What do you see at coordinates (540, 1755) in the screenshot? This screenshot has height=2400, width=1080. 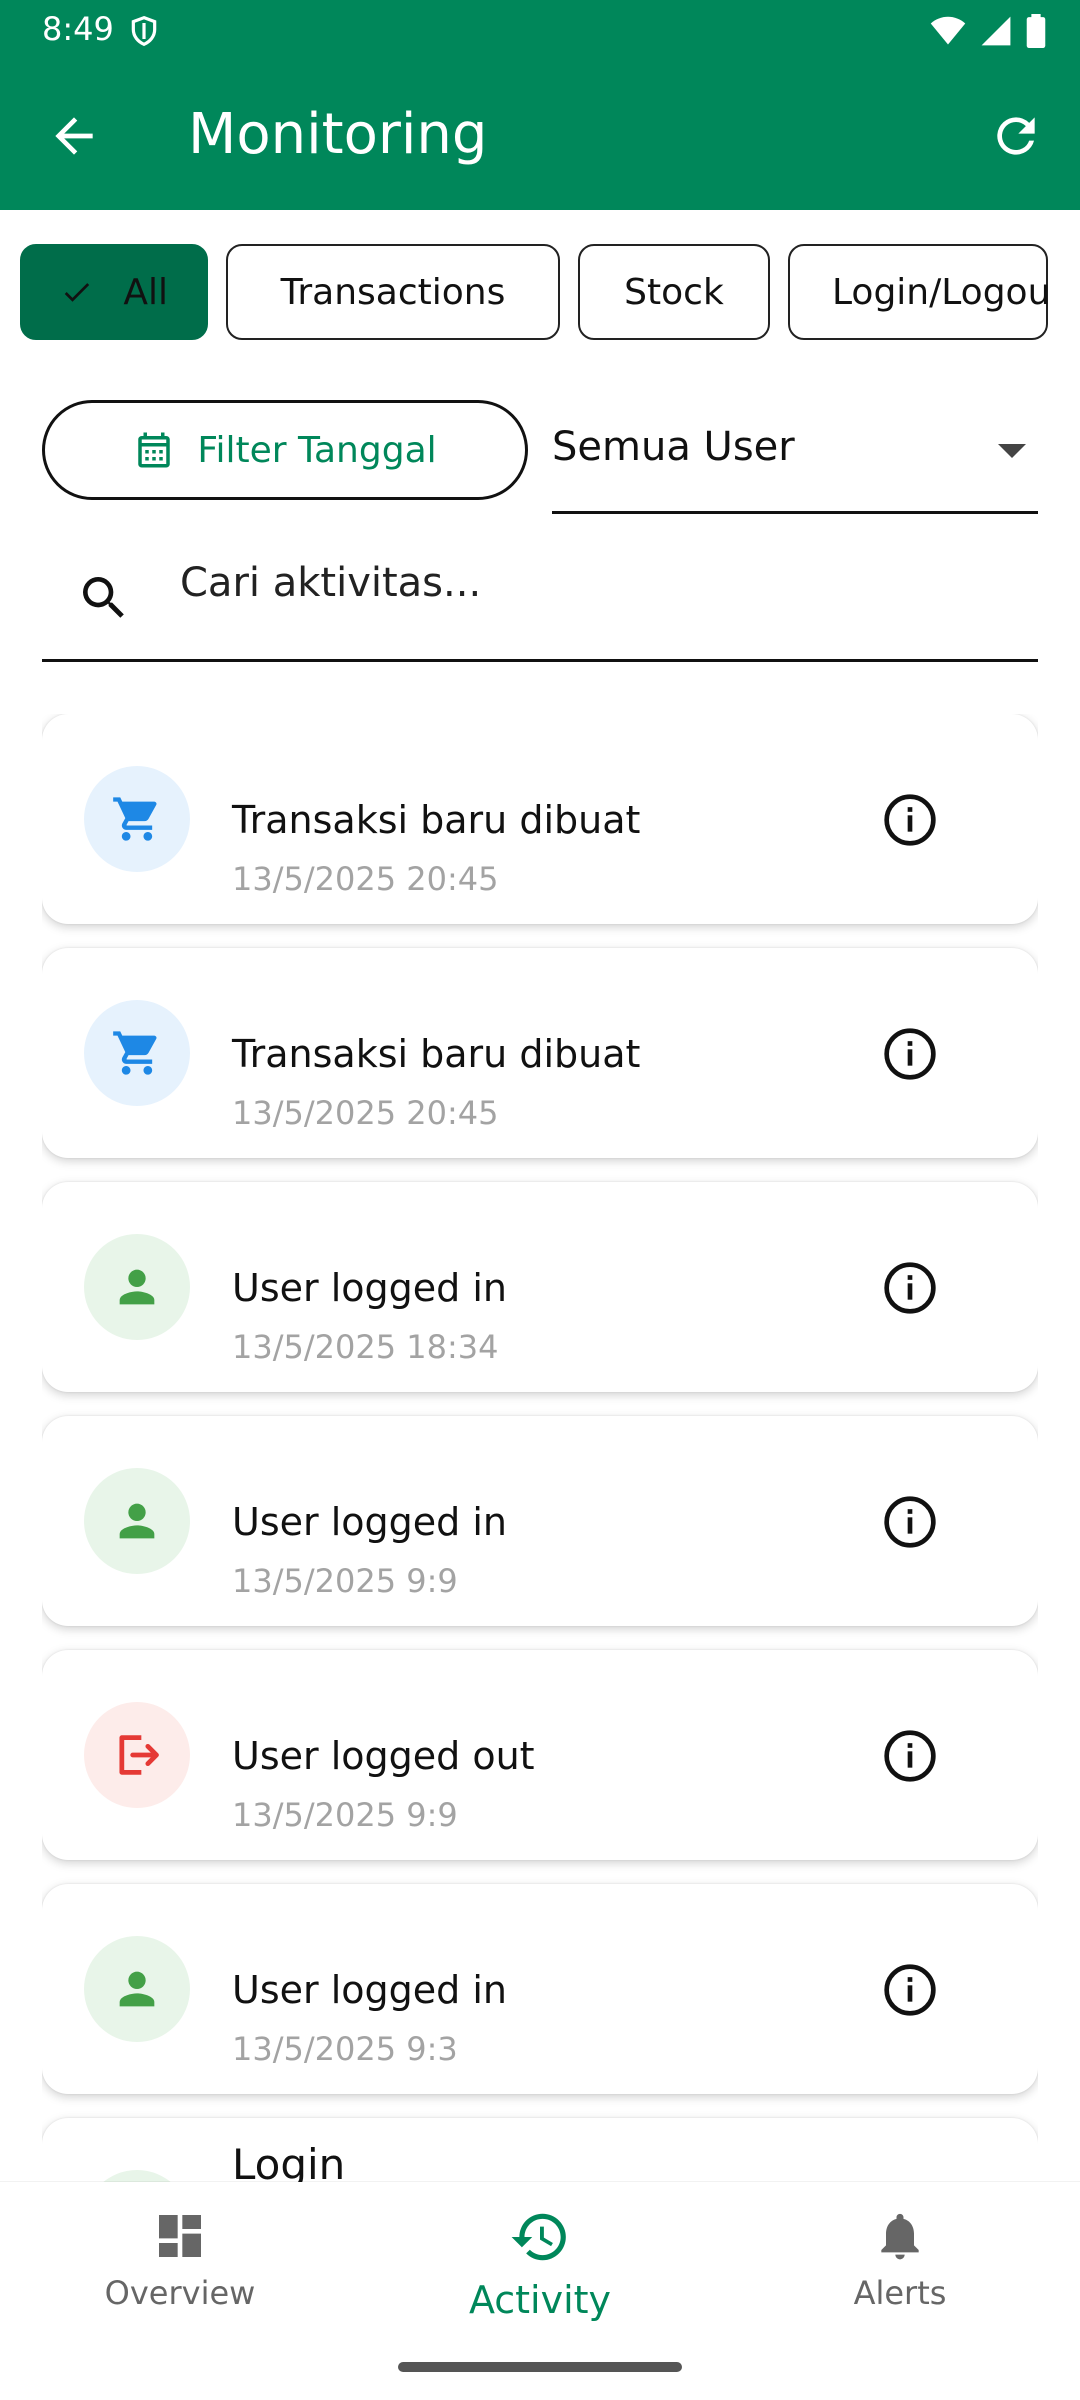 I see `activity-card: User logged out 13/5/2025 9:9` at bounding box center [540, 1755].